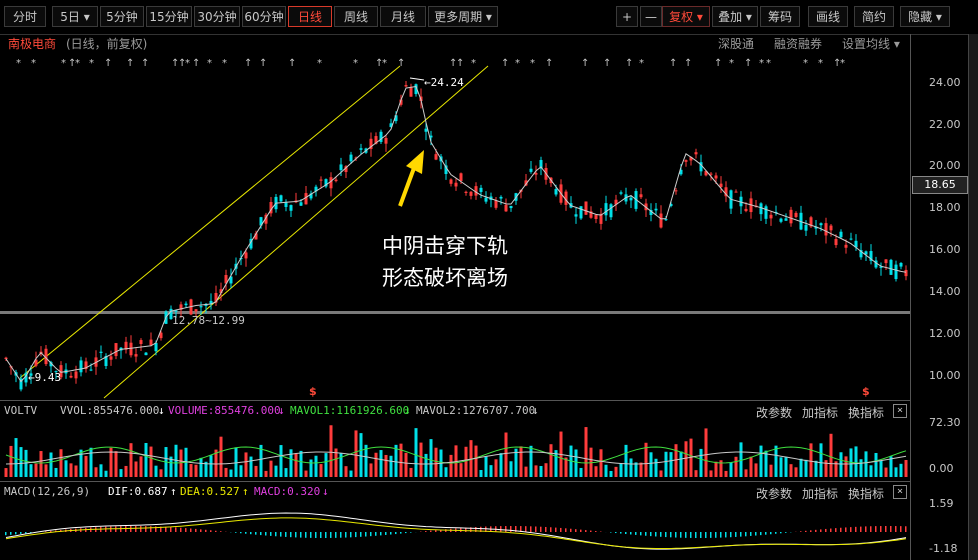 The width and height of the screenshot is (978, 560). What do you see at coordinates (774, 412) in the screenshot?
I see `volume-edit-params-button: 改参数` at bounding box center [774, 412].